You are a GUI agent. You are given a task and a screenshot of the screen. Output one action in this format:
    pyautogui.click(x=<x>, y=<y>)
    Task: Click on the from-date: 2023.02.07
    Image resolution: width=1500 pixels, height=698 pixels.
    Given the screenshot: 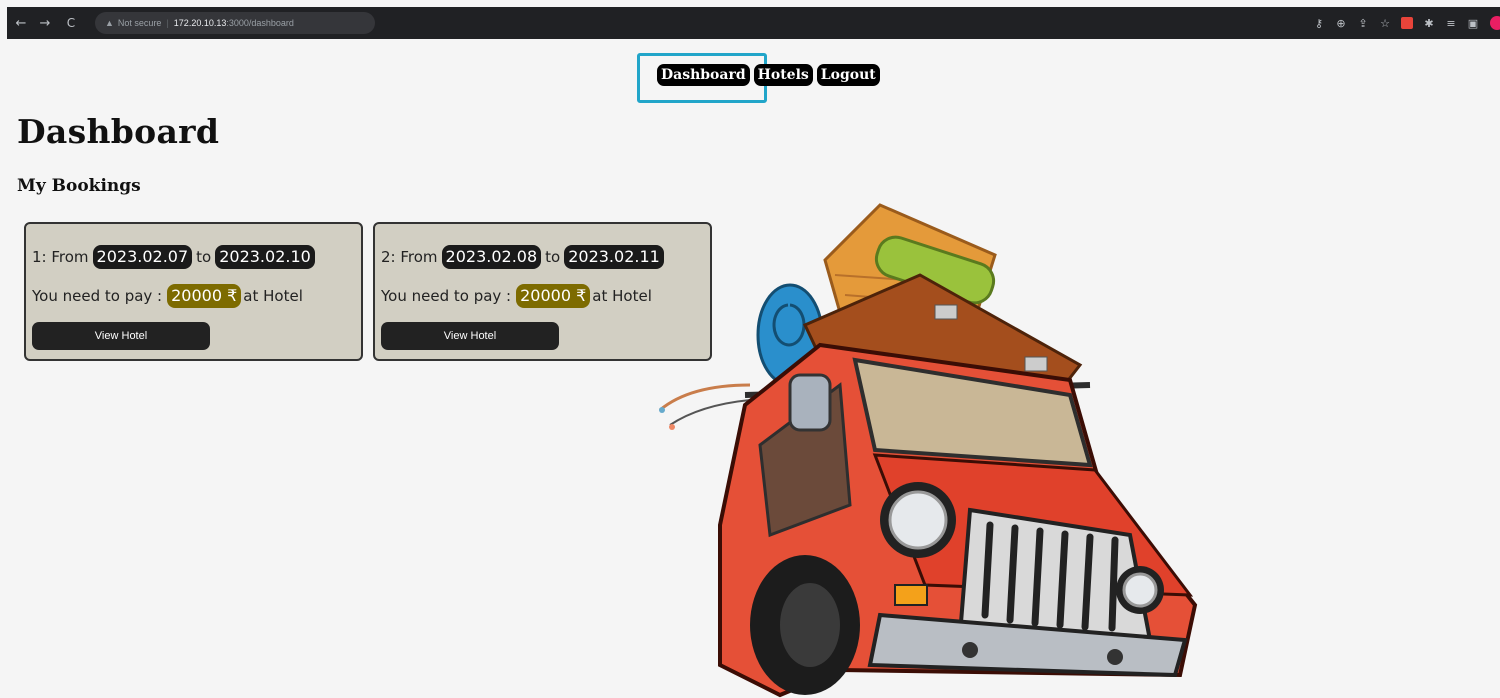 What is the action you would take?
    pyautogui.click(x=142, y=257)
    